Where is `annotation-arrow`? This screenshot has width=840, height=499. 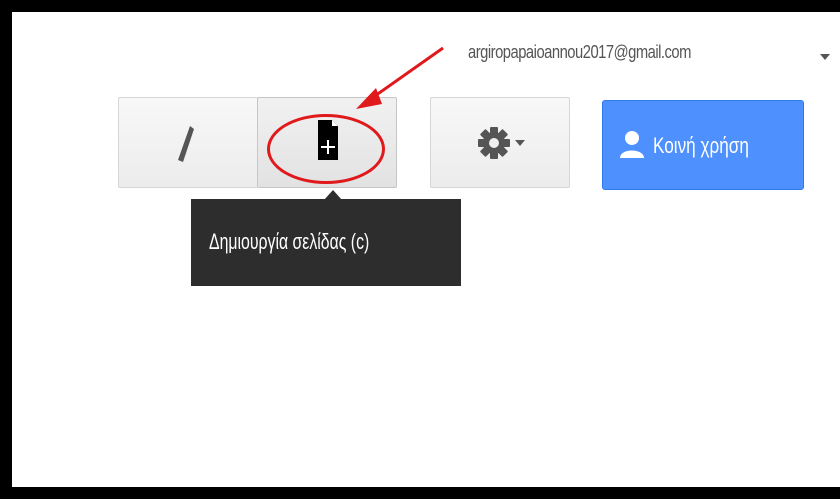 annotation-arrow is located at coordinates (400, 77).